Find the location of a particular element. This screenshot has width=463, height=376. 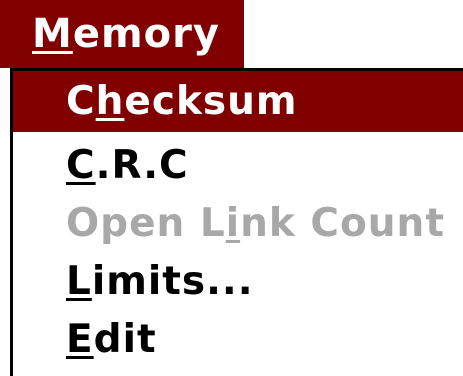

menu-item-label-post: nk Count is located at coordinates (342, 223).